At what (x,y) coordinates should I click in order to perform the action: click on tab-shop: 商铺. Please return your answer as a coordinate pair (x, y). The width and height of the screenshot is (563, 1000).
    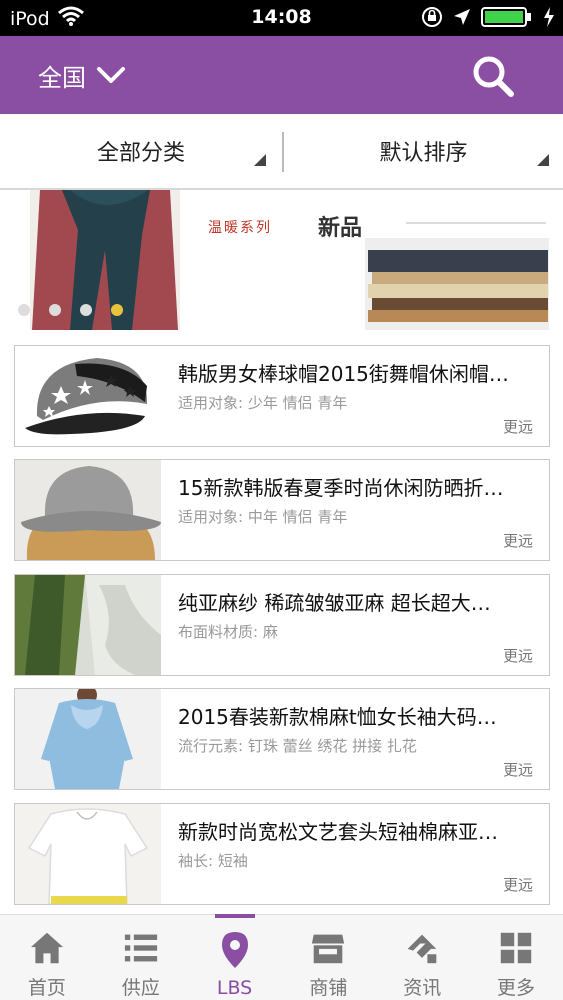
    Looking at the image, I should click on (328, 957).